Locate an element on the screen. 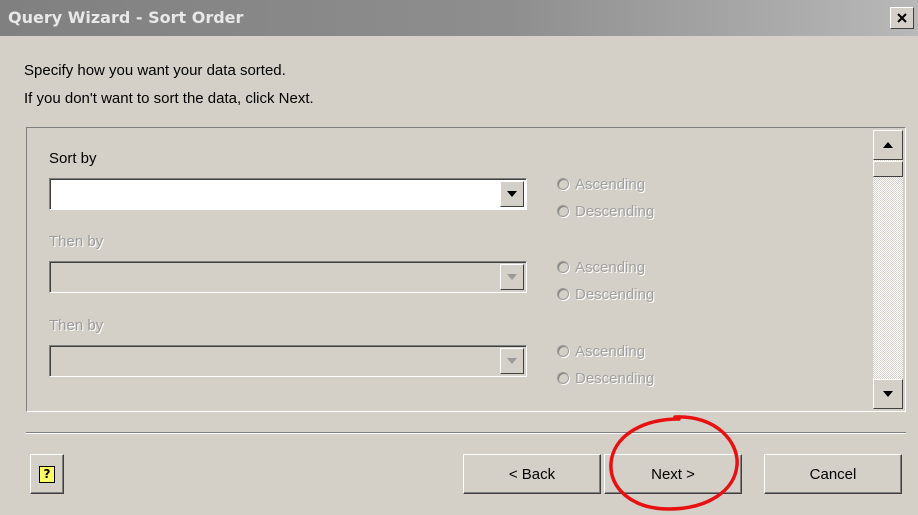 This screenshot has height=515, width=918. window-title: Query Wizard - Sort Order is located at coordinates (126, 17).